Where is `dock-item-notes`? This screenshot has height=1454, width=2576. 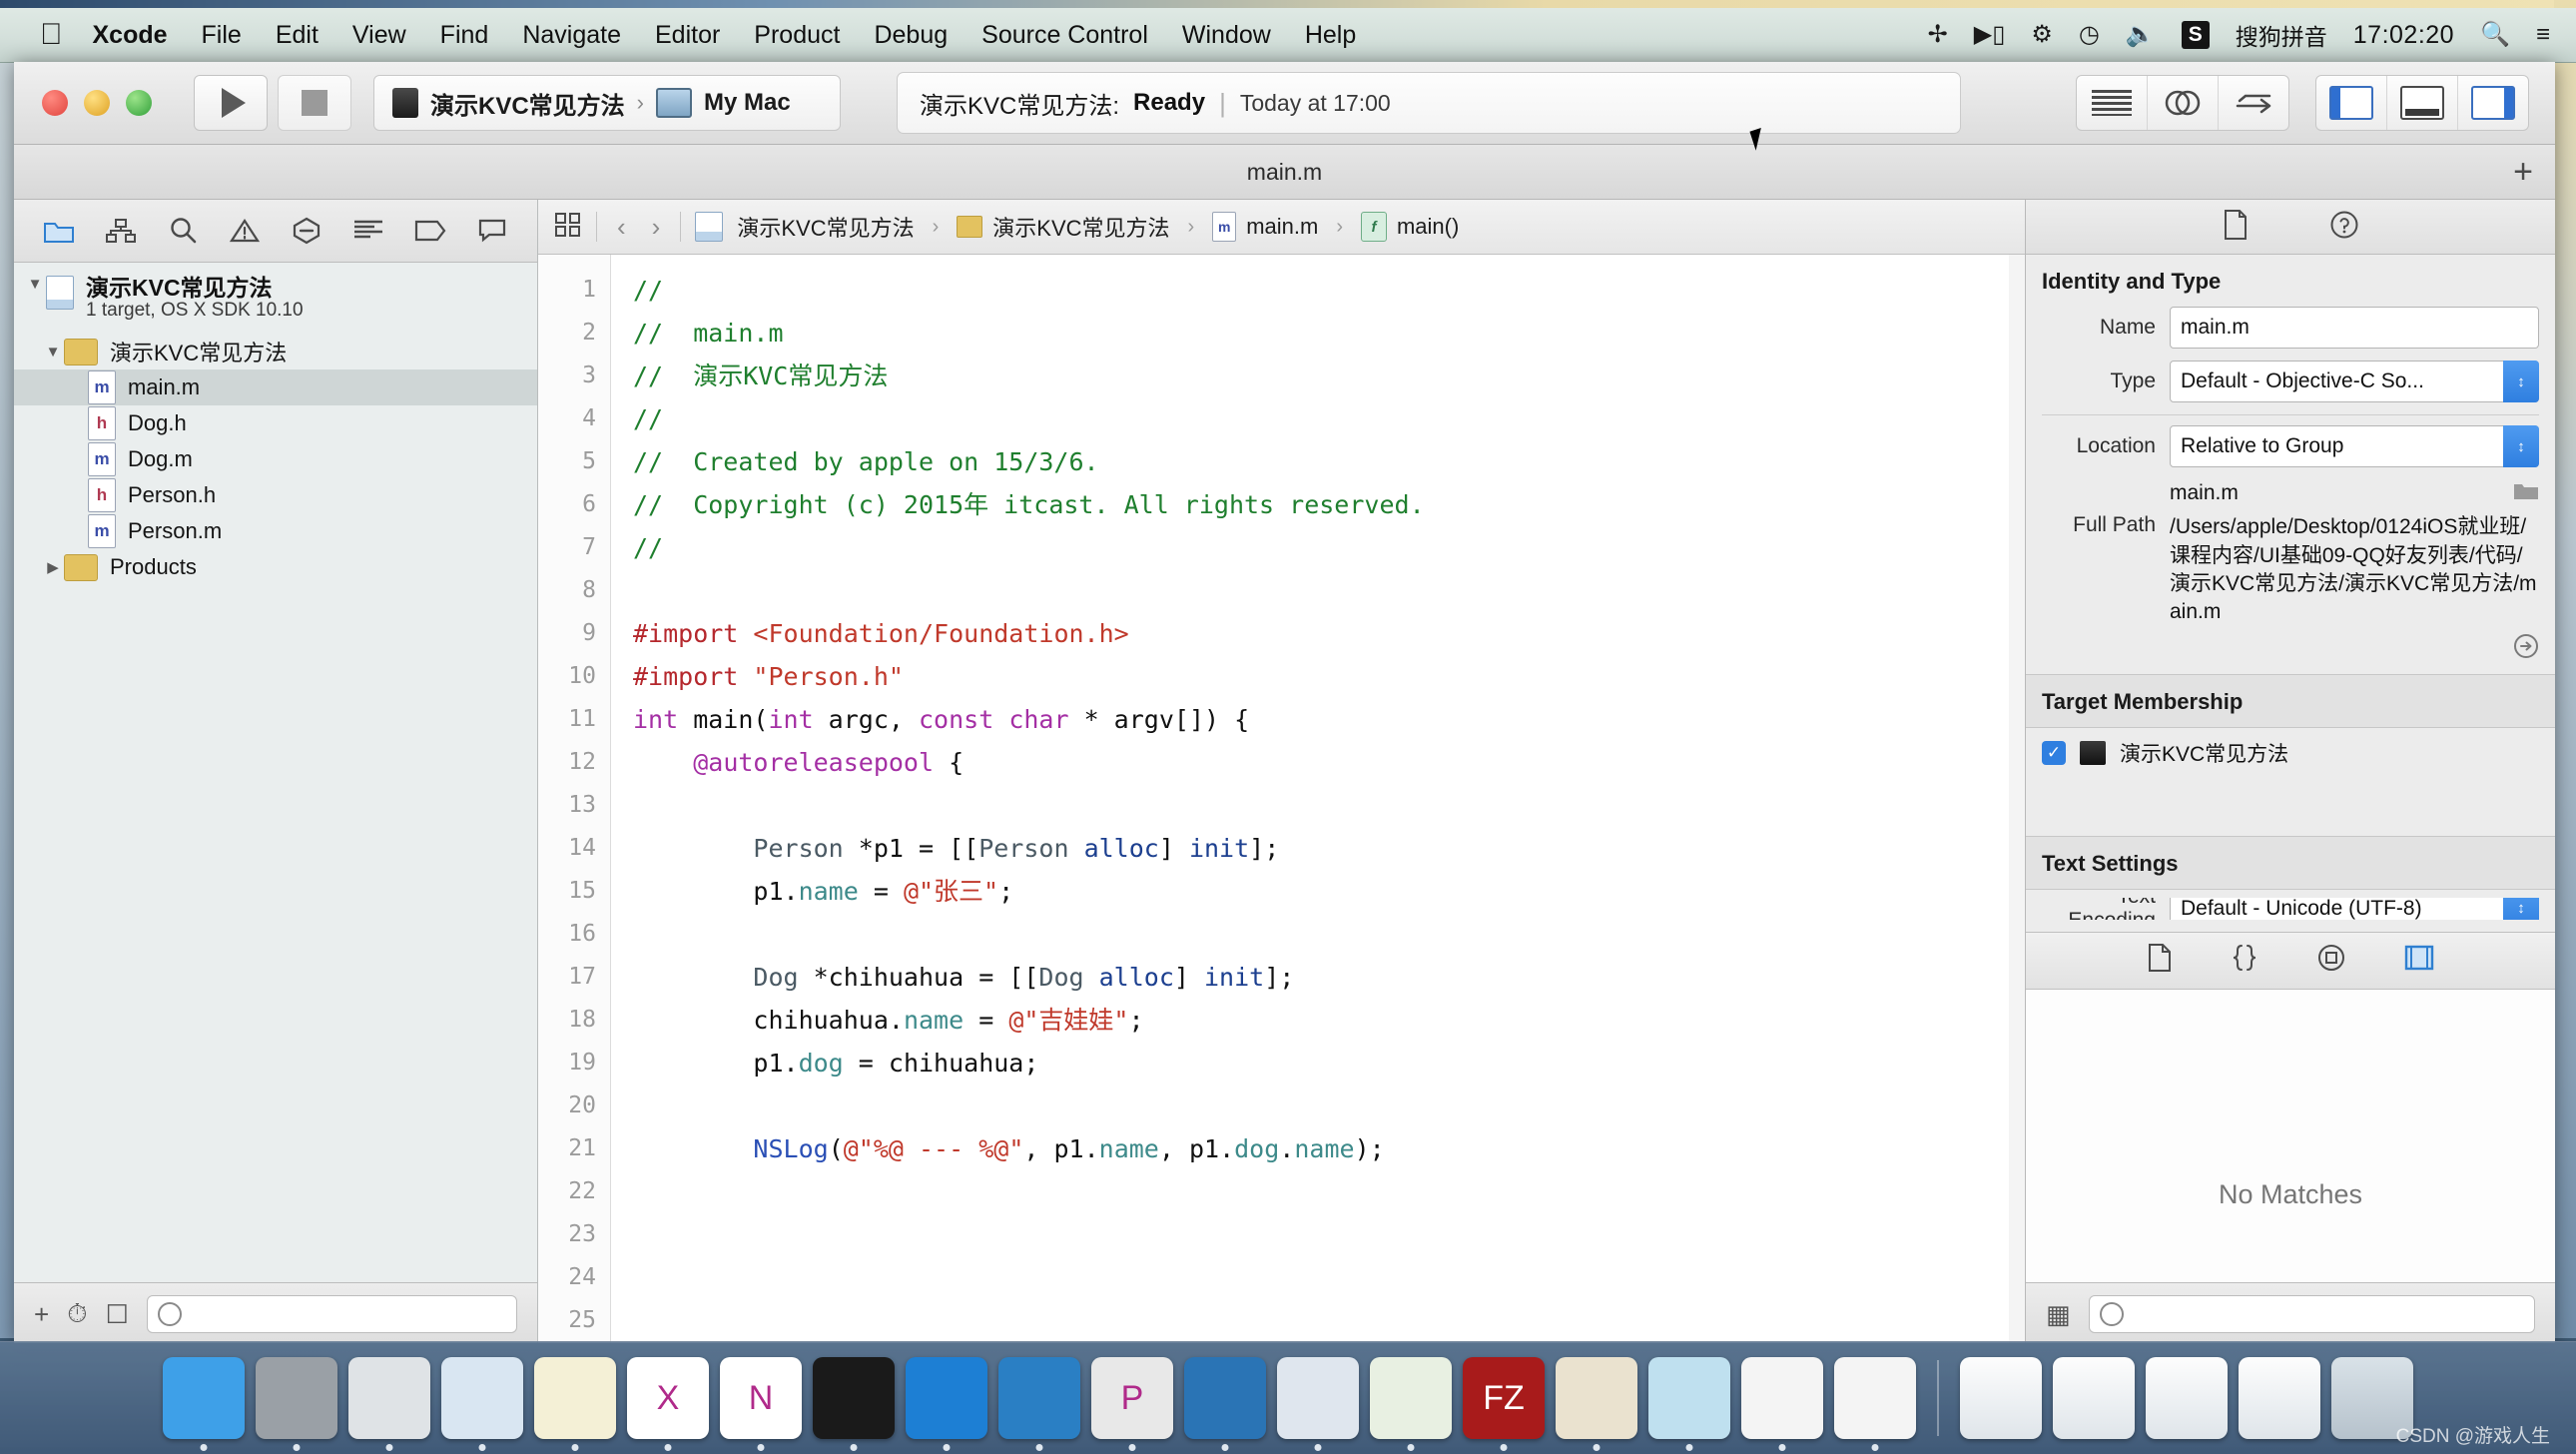 dock-item-notes is located at coordinates (575, 1398).